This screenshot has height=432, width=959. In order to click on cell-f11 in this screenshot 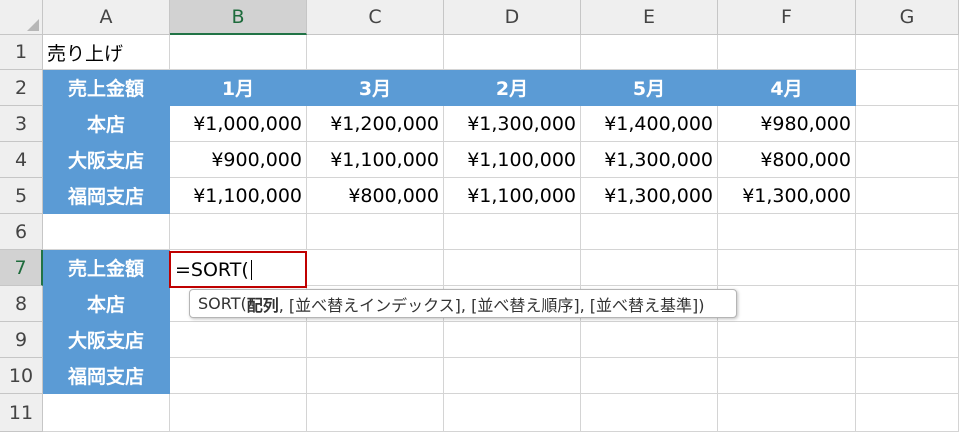, I will do `click(787, 413)`.